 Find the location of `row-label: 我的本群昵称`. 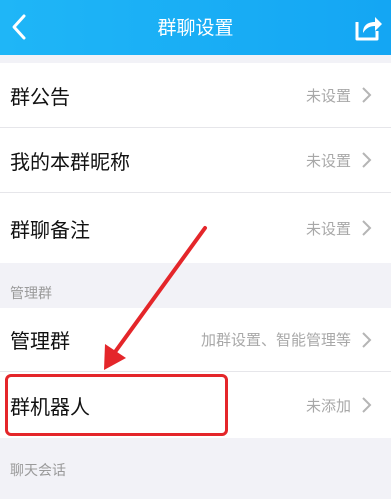

row-label: 我的本群昵称 is located at coordinates (70, 161).